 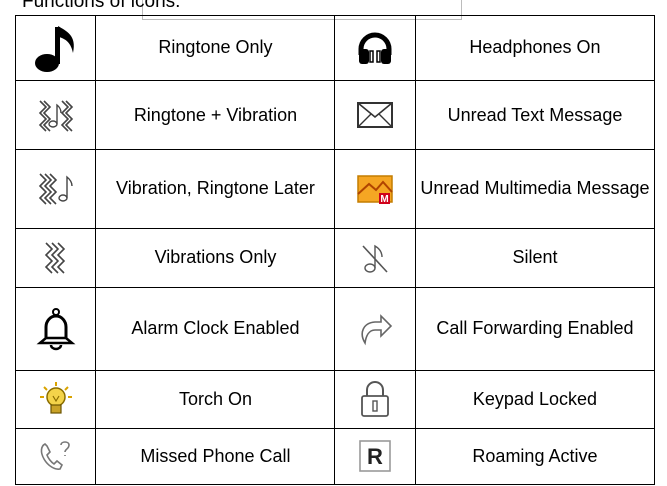 I want to click on mms-envelope-icon: M, so click(x=375, y=189).